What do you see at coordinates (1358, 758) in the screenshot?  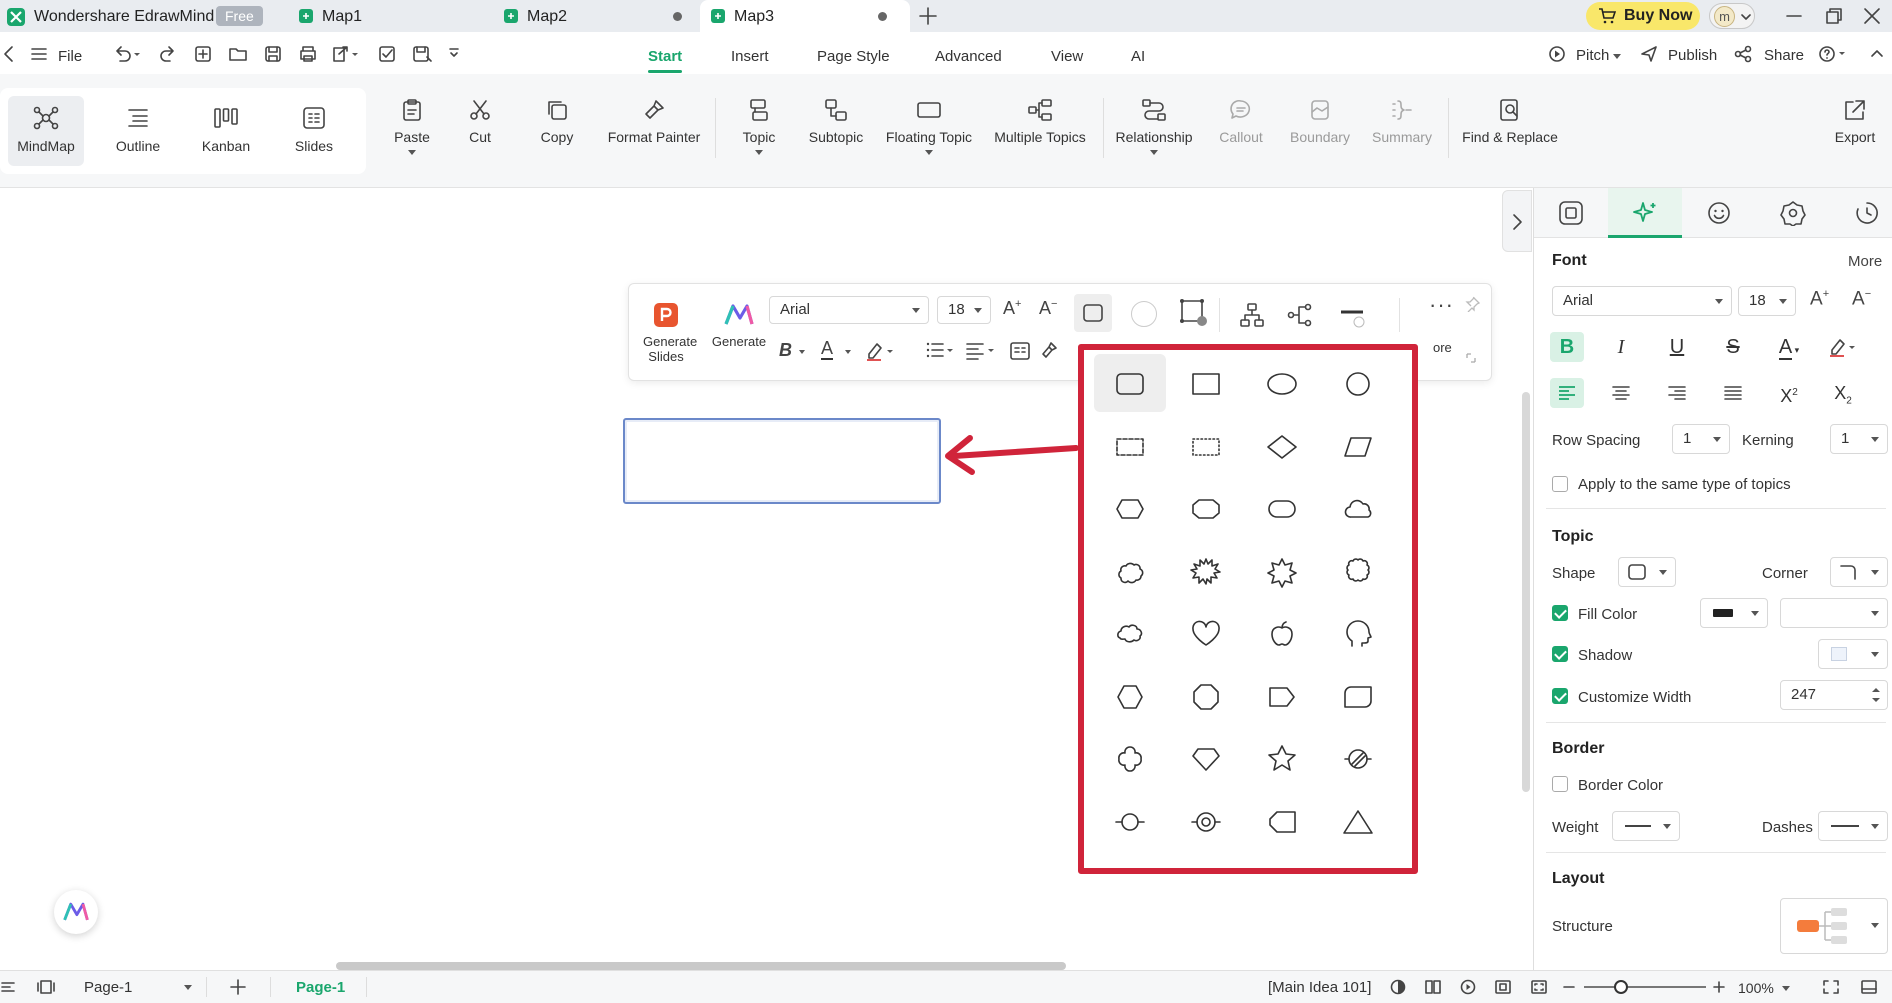 I see `shape-option-circle-slash` at bounding box center [1358, 758].